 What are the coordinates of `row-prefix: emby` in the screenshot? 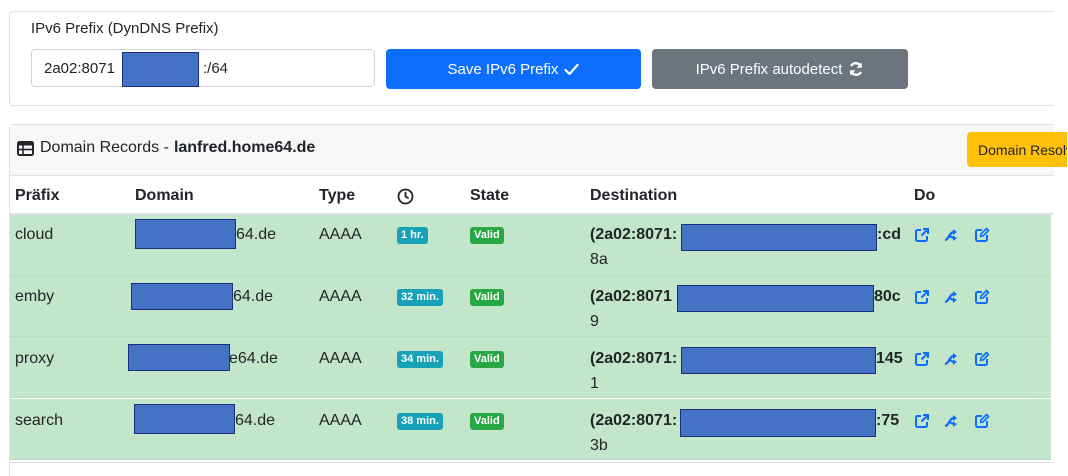 It's located at (35, 296).